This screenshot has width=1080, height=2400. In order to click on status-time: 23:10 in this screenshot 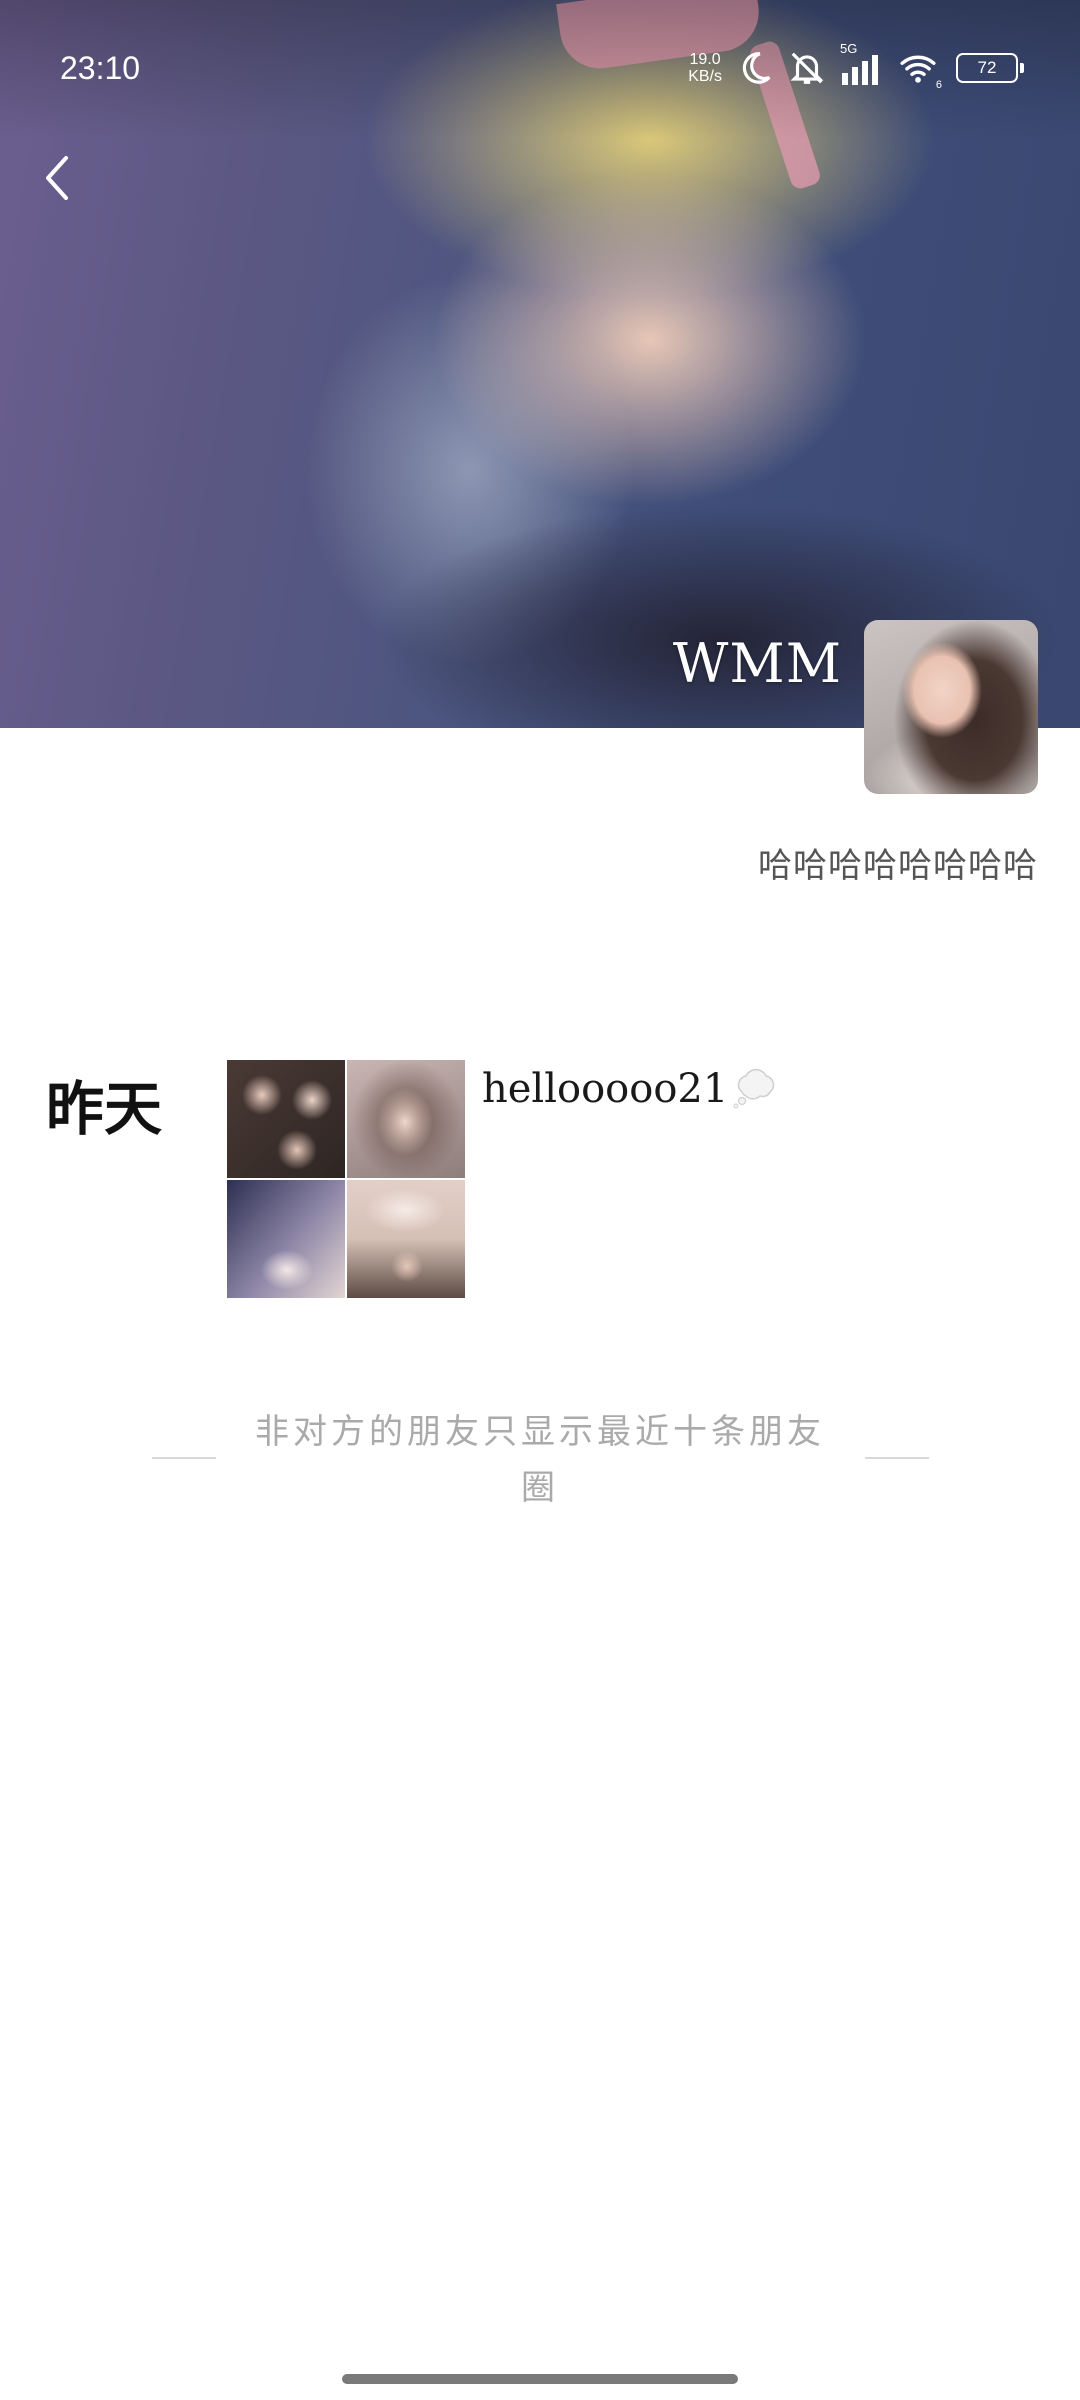, I will do `click(100, 68)`.